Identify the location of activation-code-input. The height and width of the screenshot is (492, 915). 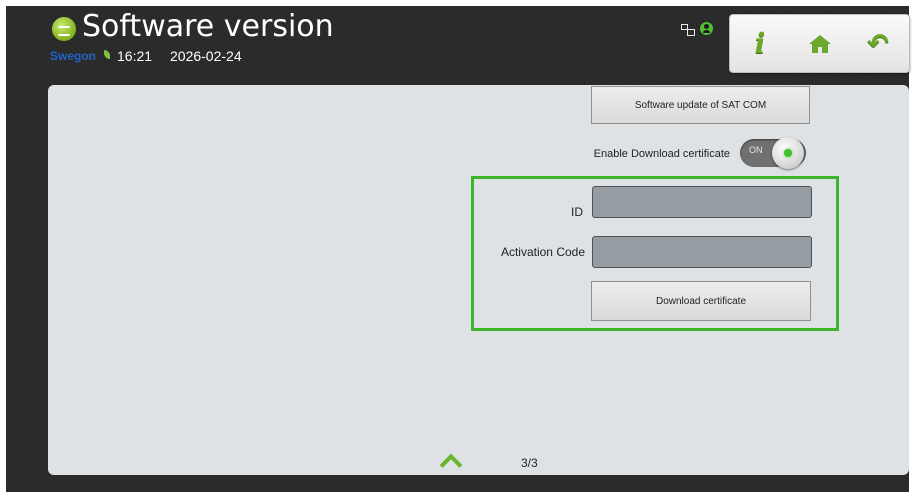
(702, 252).